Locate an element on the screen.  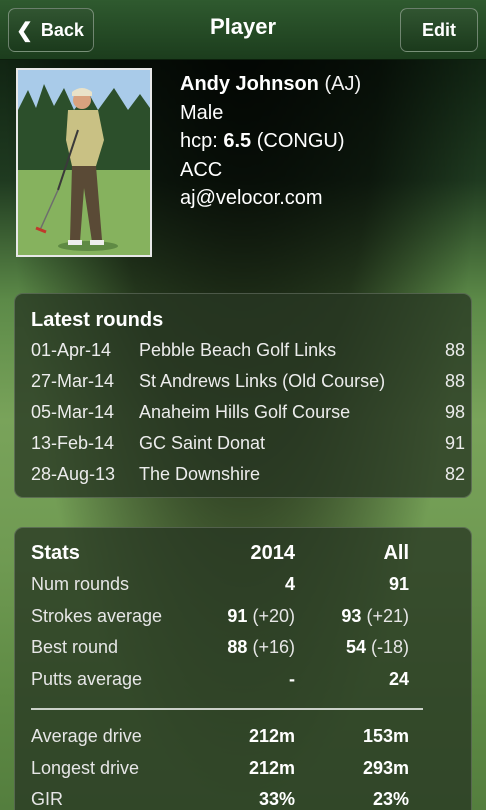
stat-row-best-round: Best round 88 (+16) 54 (-18) is located at coordinates (244, 652).